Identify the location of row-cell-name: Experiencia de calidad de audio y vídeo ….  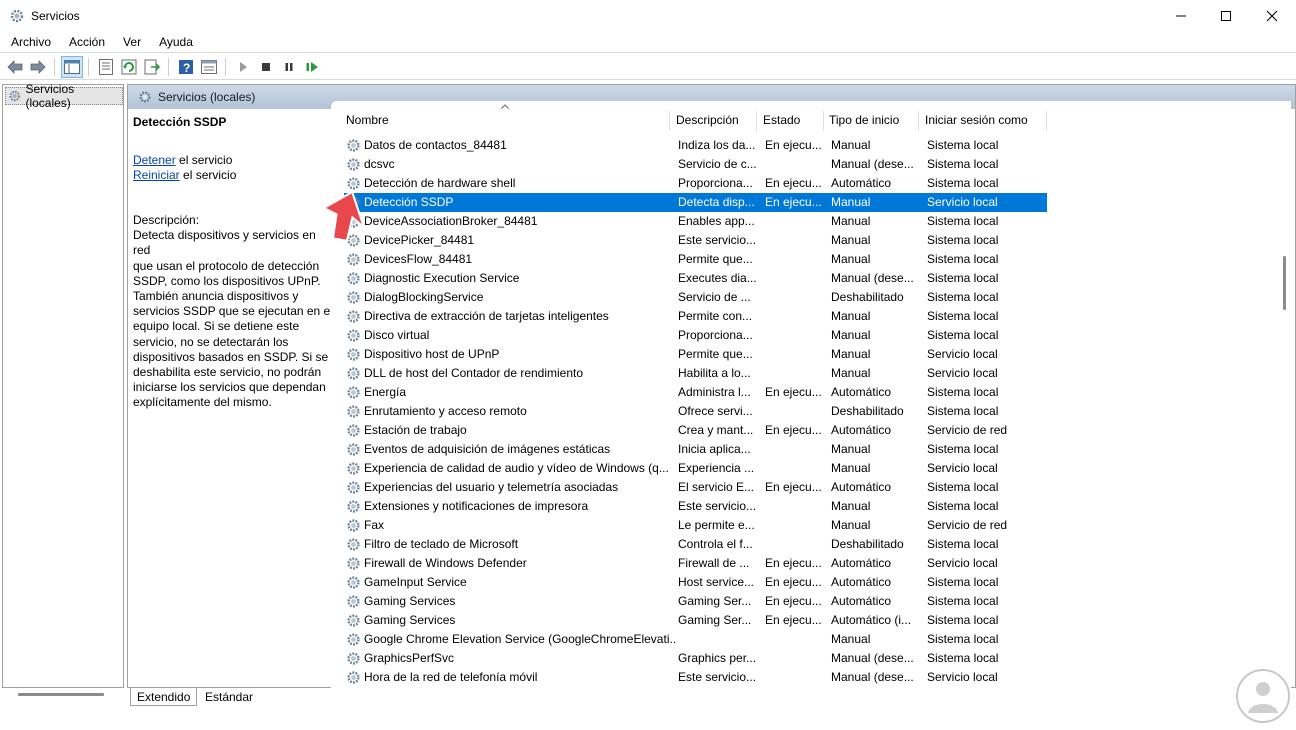
(516, 468).